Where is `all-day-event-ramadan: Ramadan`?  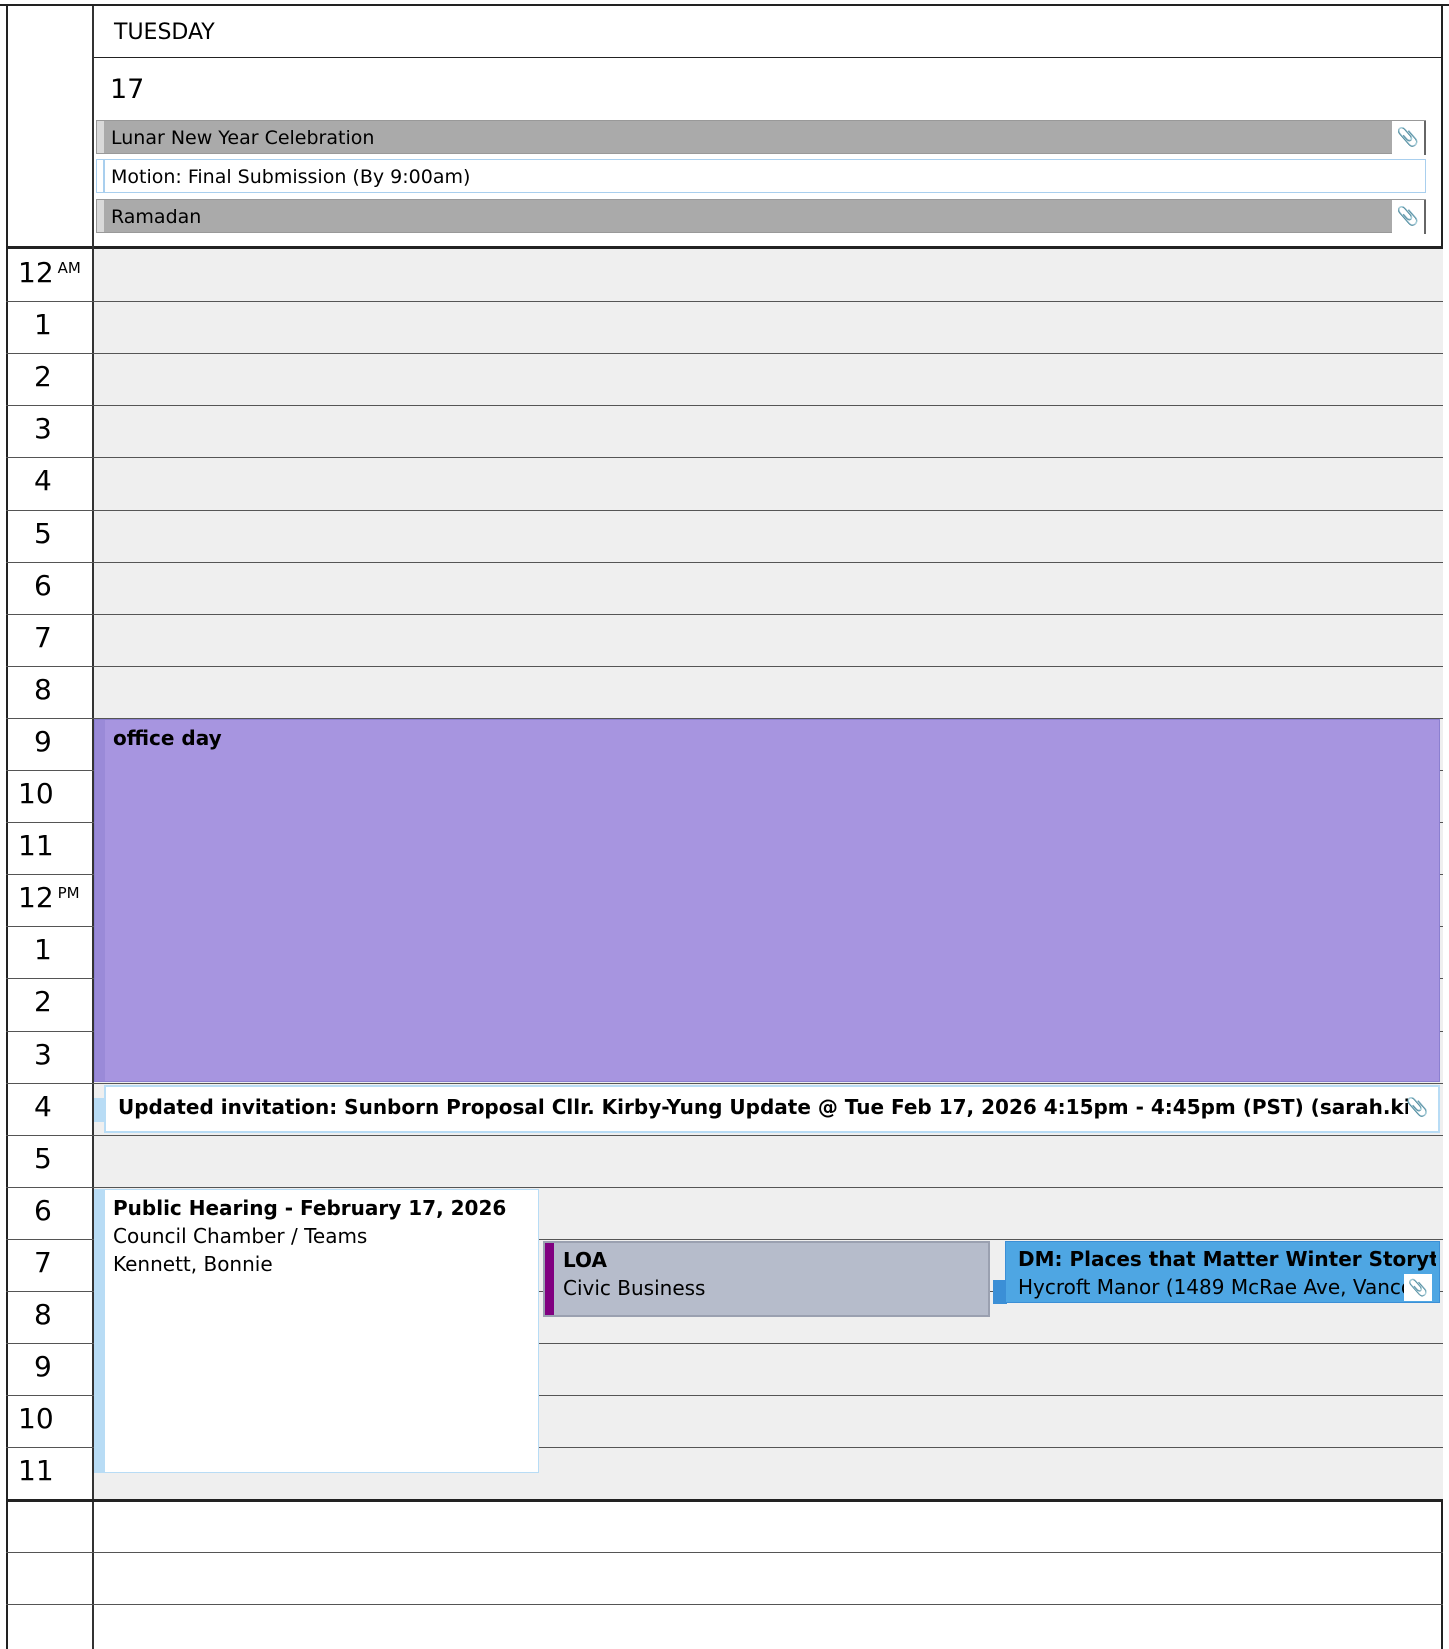
all-day-event-ramadan: Ramadan is located at coordinates (761, 216).